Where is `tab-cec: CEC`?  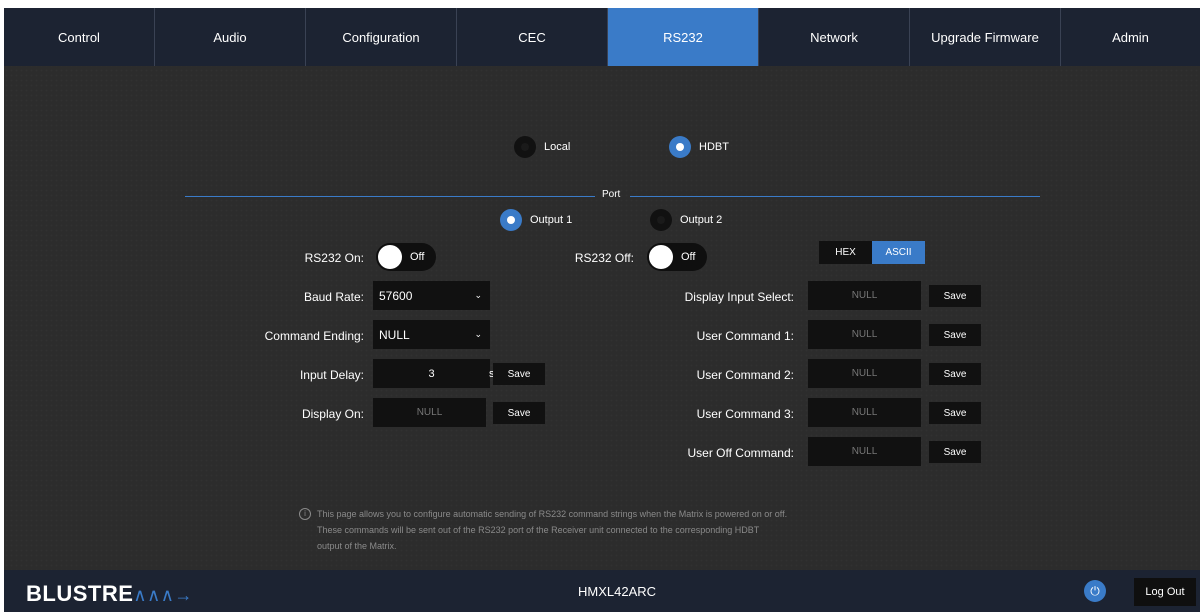 tab-cec: CEC is located at coordinates (532, 37).